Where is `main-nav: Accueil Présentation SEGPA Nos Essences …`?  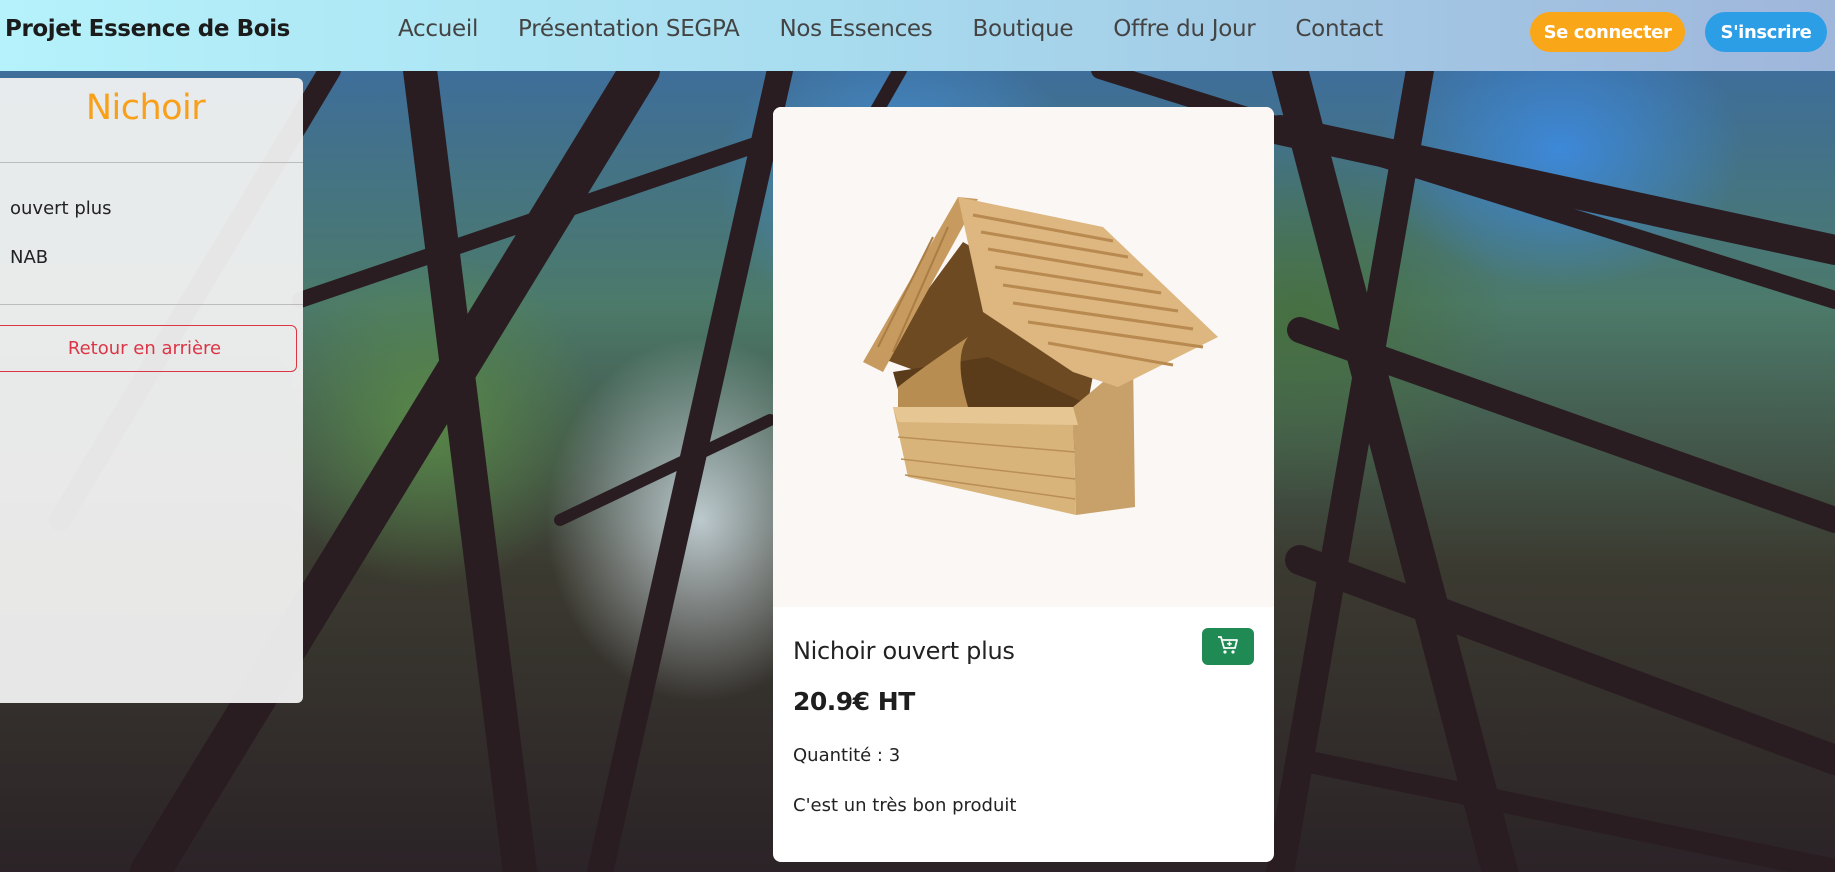 main-nav: Accueil Présentation SEGPA Nos Essences … is located at coordinates (910, 29).